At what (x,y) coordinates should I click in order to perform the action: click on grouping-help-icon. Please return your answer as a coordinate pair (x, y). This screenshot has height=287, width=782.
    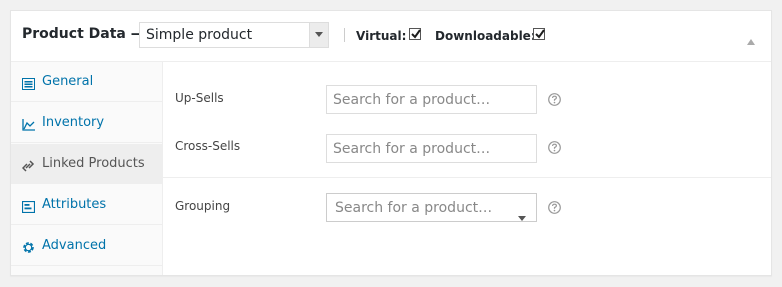
    Looking at the image, I should click on (554, 206).